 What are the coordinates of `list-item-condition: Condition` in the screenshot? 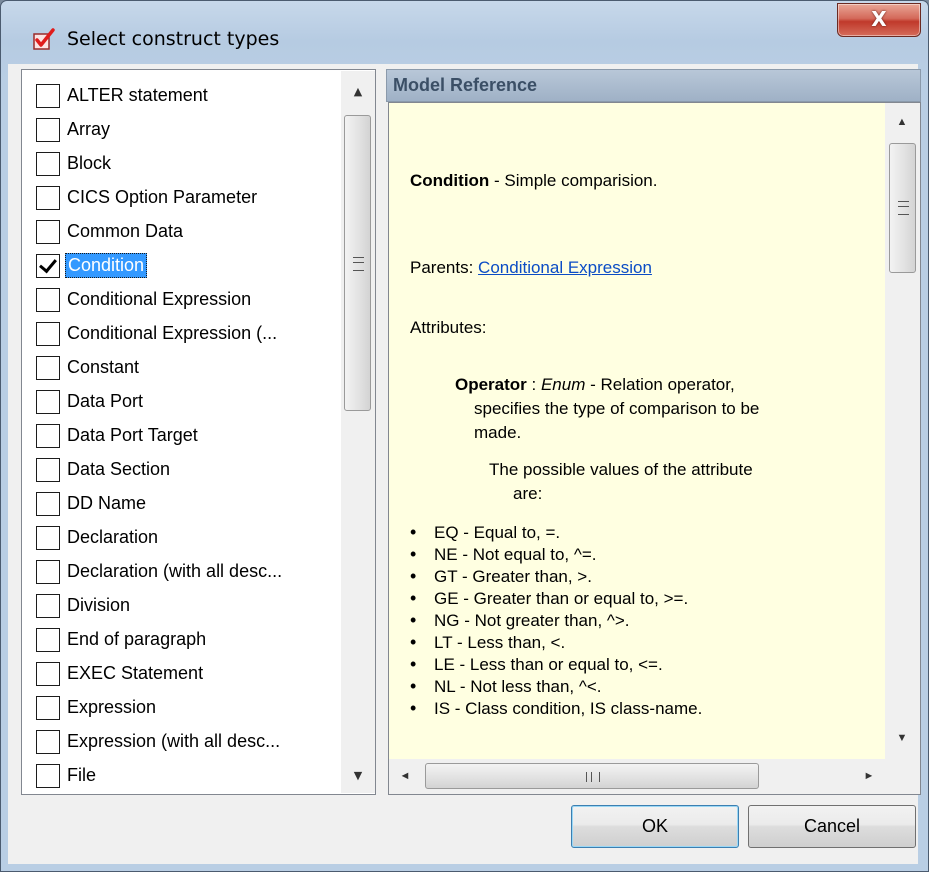 It's located at (92, 265).